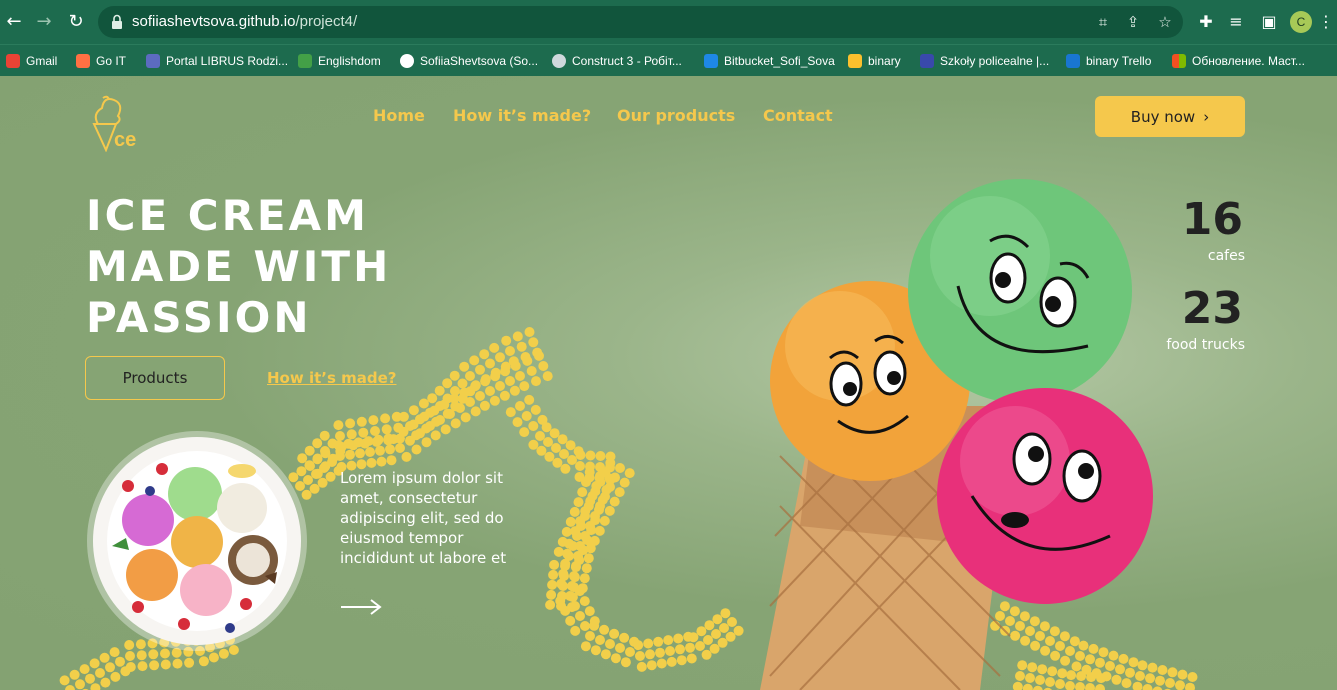 Image resolution: width=1337 pixels, height=690 pixels. Describe the element at coordinates (1326, 22) in the screenshot. I see `menu-icon: ⋮` at that location.